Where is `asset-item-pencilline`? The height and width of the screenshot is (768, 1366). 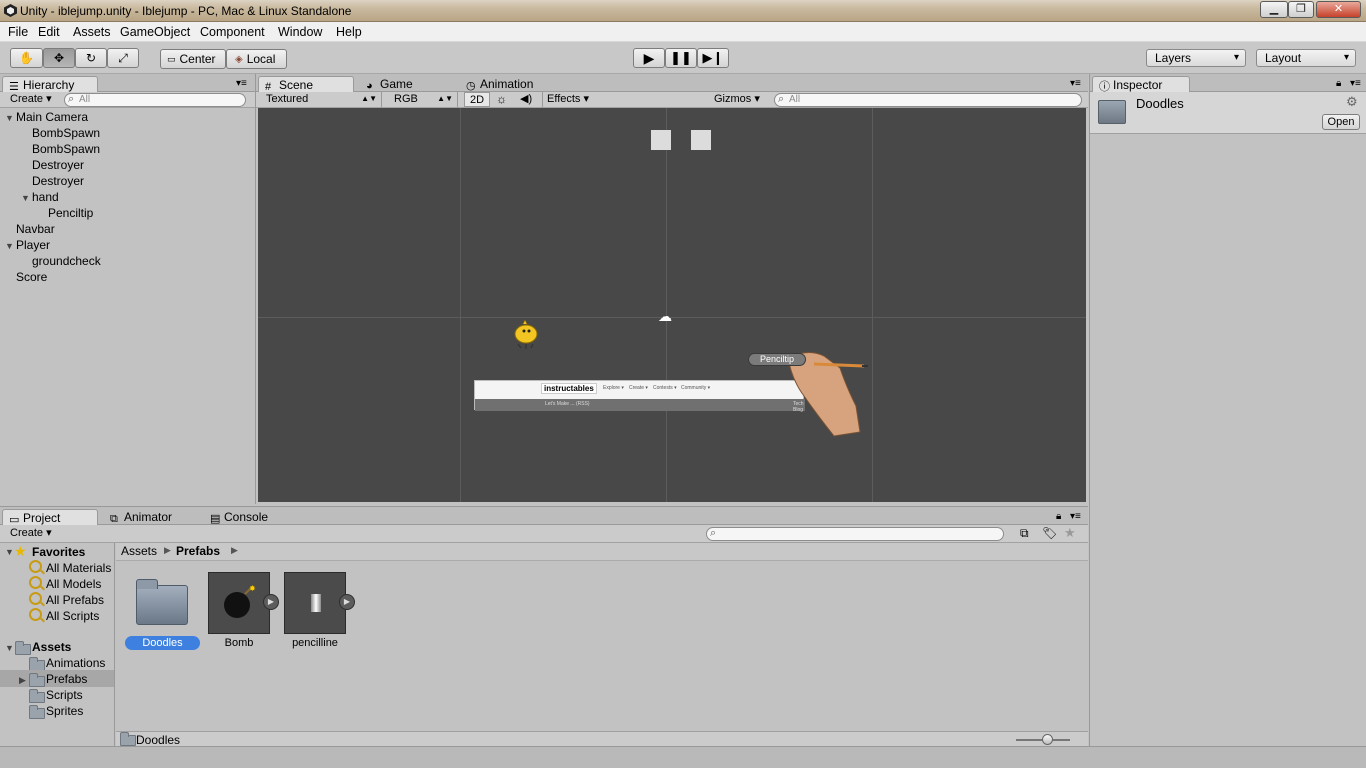 asset-item-pencilline is located at coordinates (315, 603).